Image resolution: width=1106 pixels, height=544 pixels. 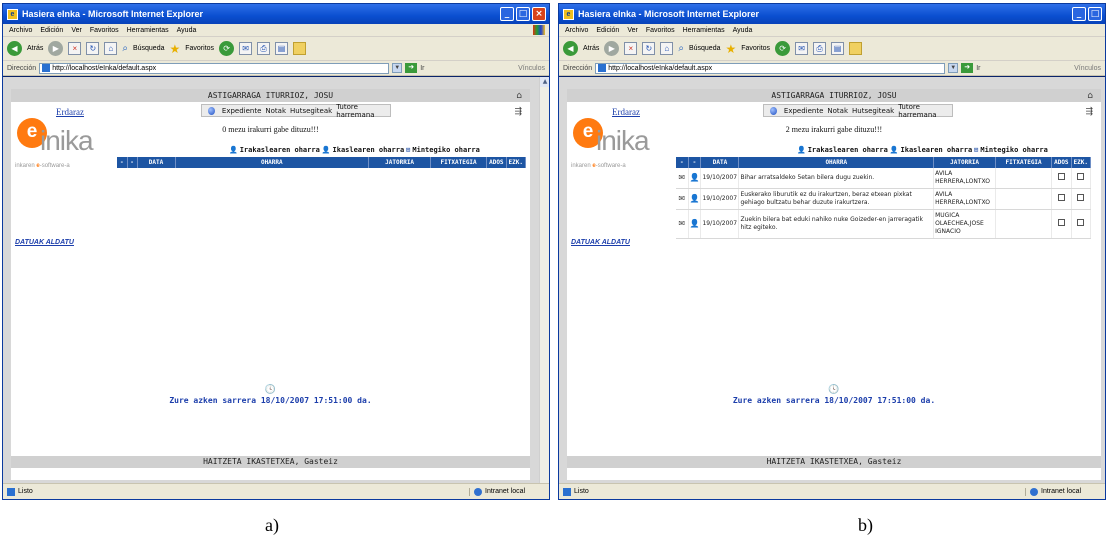 I want to click on caption-b: b), so click(x=865, y=525).